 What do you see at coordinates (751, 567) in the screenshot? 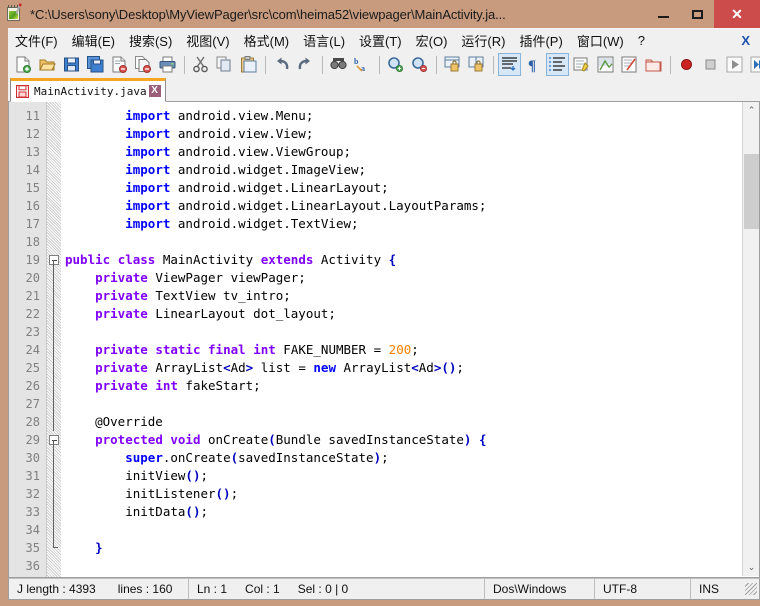
I see `scroll-down-arrow: ⌄` at bounding box center [751, 567].